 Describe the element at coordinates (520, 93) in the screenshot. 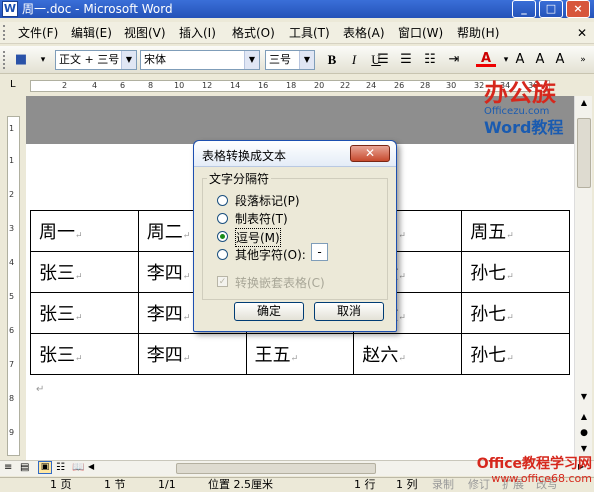

I see `logo-text: 办公族` at that location.